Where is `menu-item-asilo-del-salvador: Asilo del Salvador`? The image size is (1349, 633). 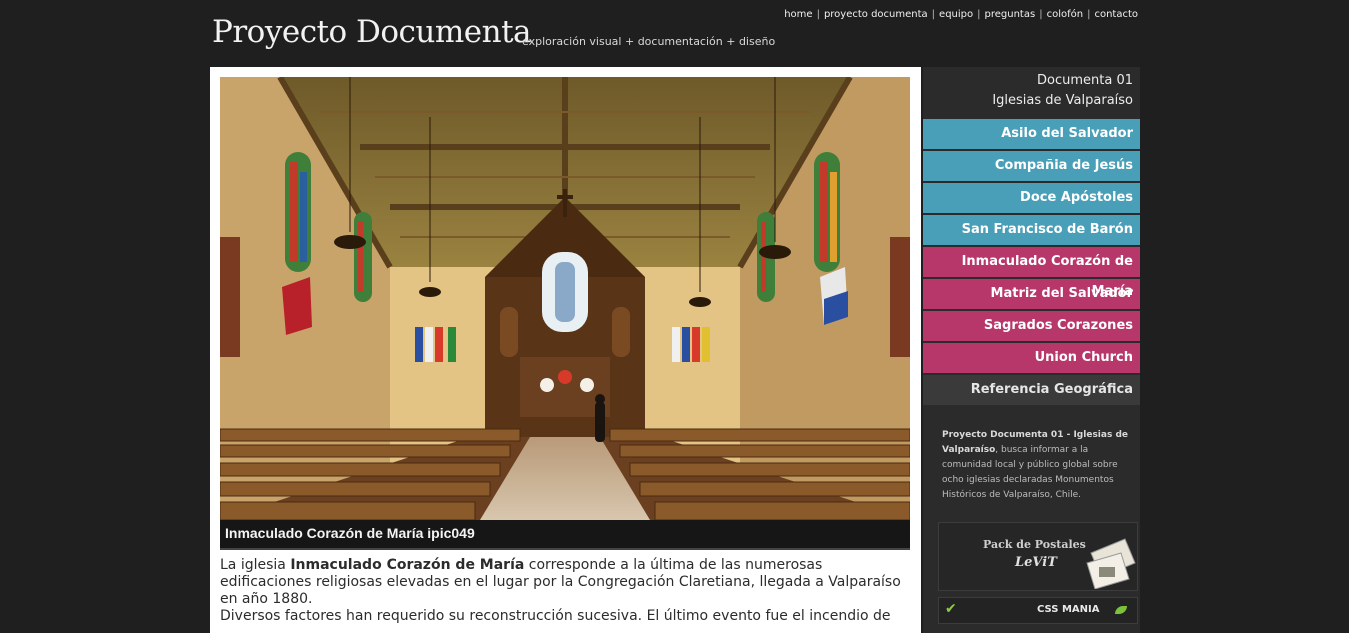 menu-item-asilo-del-salvador: Asilo del Salvador is located at coordinates (1031, 134).